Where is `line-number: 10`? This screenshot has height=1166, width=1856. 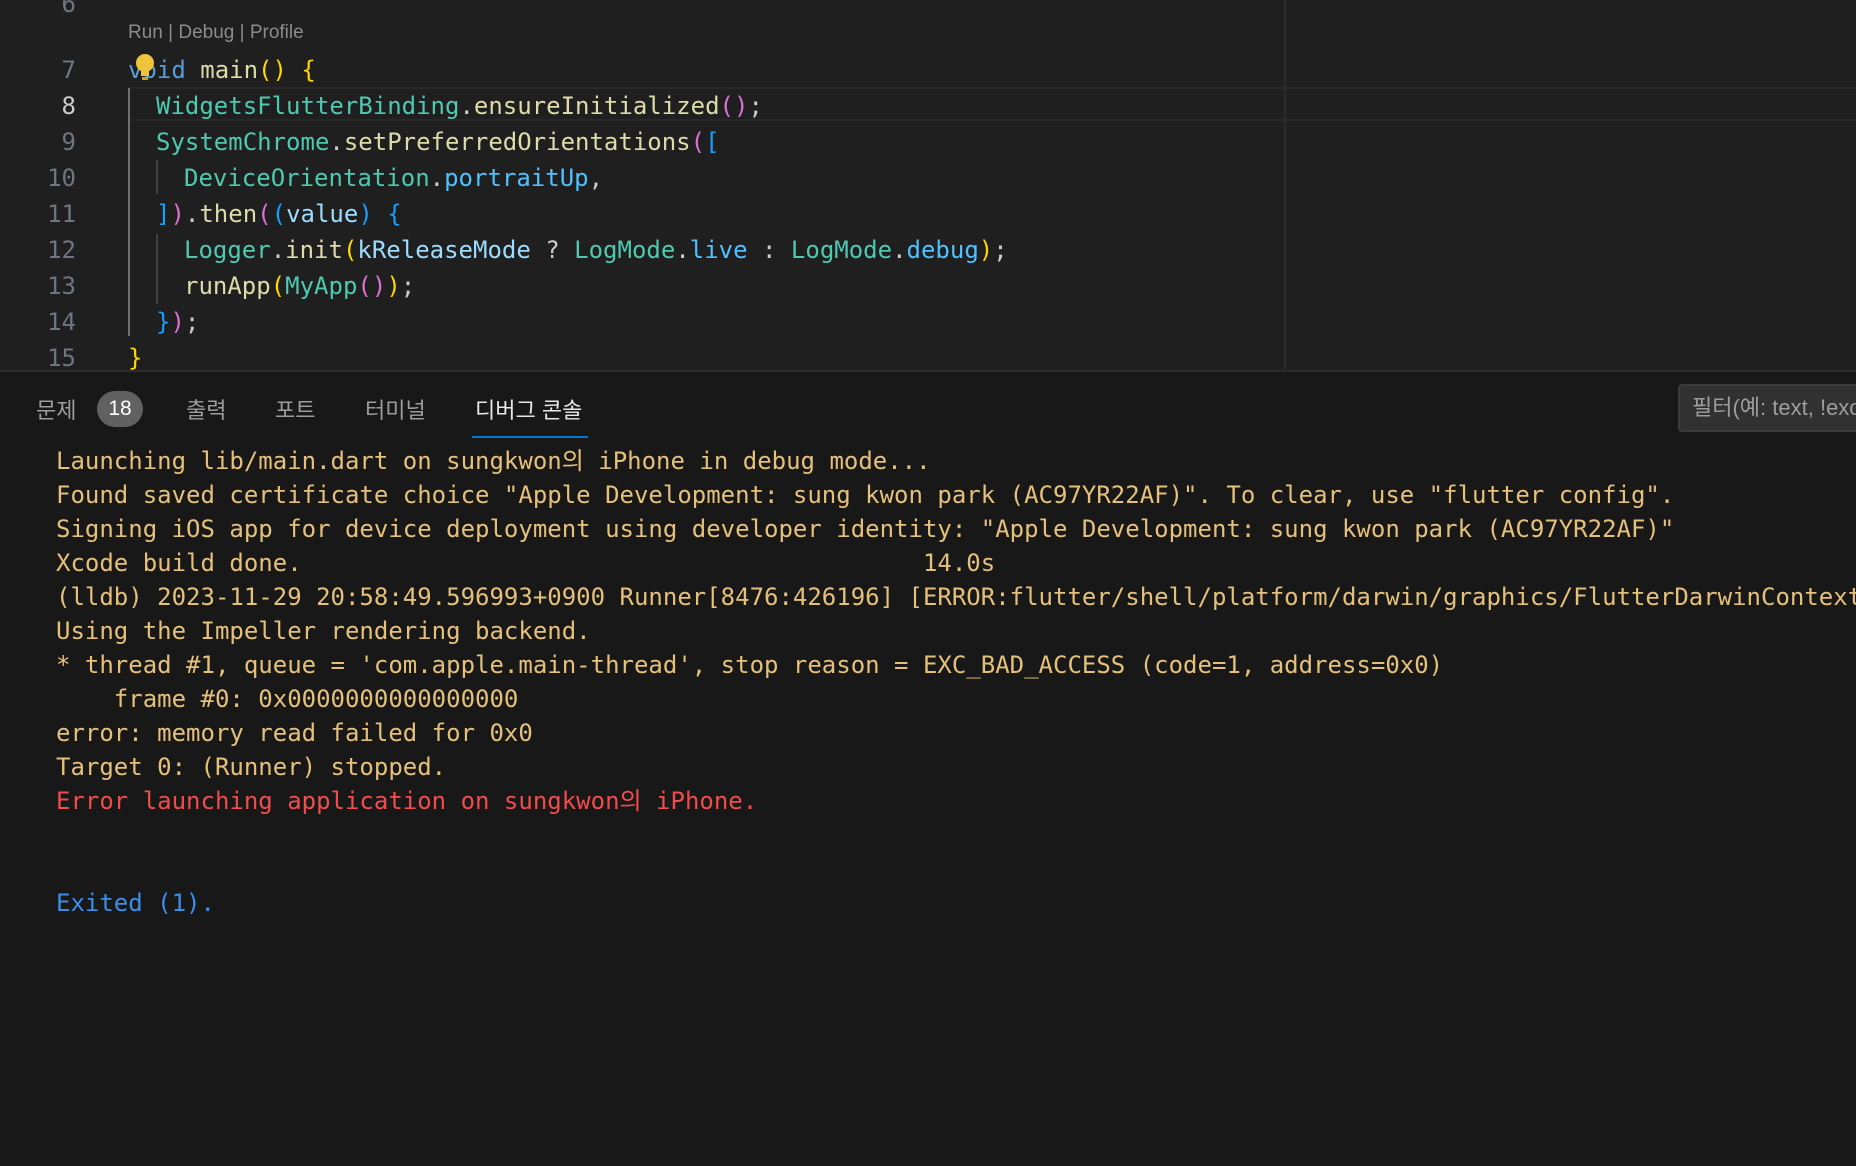
line-number: 10 is located at coordinates (61, 178).